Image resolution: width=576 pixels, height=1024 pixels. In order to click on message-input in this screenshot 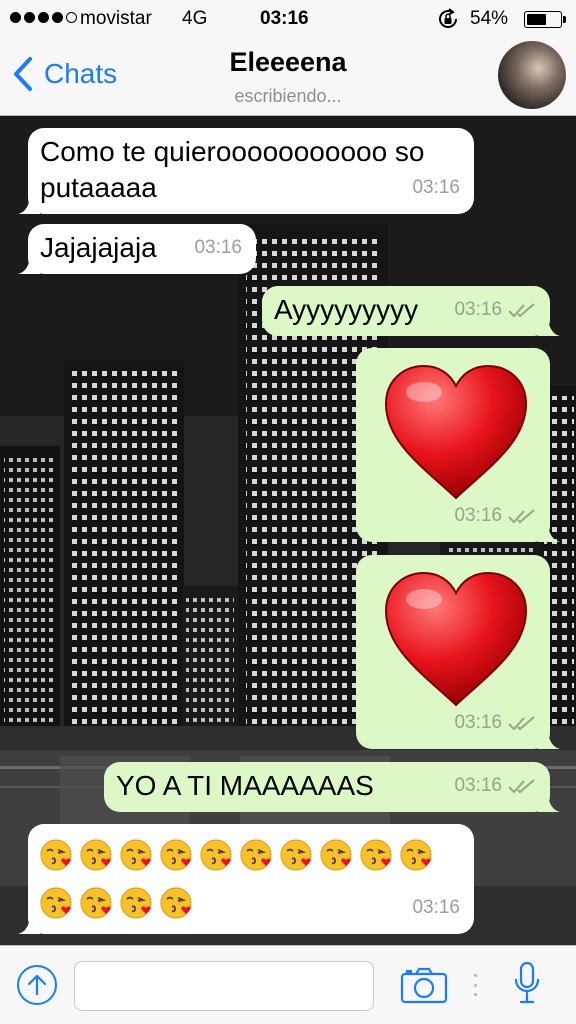, I will do `click(224, 986)`.